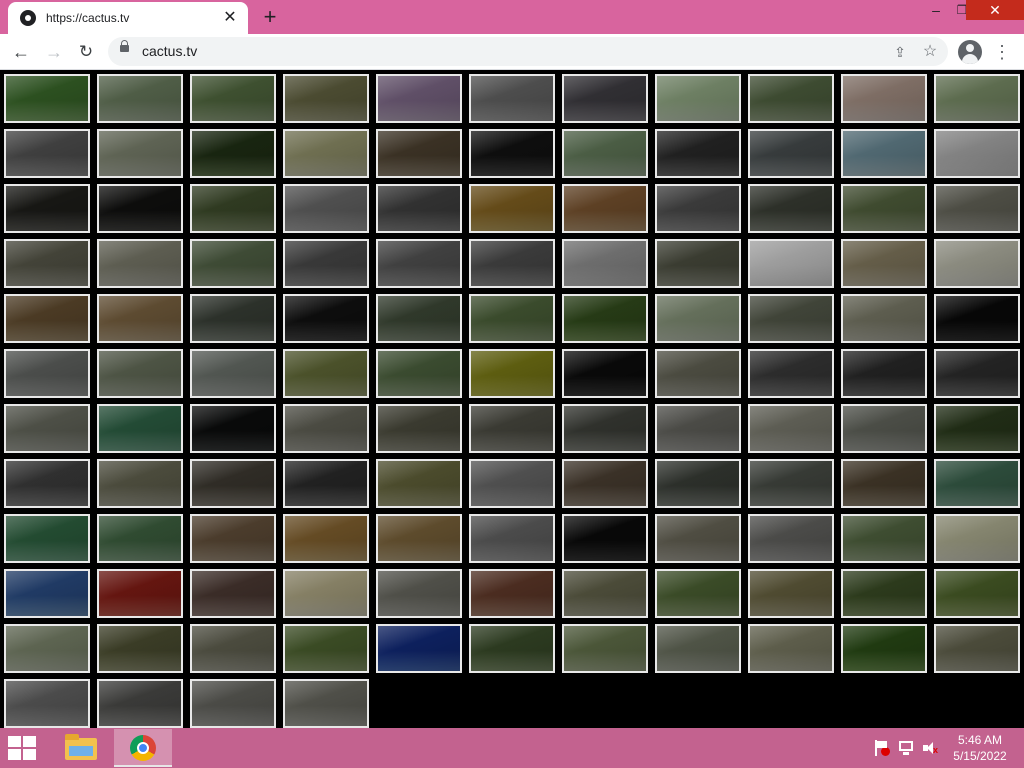 This screenshot has width=1024, height=768. I want to click on close-window-button: ✕, so click(995, 10).